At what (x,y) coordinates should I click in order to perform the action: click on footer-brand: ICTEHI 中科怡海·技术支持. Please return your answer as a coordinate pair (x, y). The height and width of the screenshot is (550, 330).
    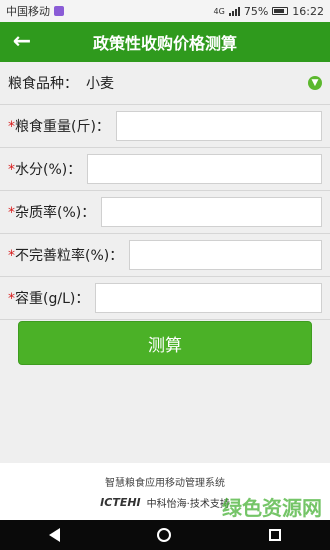
    Looking at the image, I should click on (165, 502).